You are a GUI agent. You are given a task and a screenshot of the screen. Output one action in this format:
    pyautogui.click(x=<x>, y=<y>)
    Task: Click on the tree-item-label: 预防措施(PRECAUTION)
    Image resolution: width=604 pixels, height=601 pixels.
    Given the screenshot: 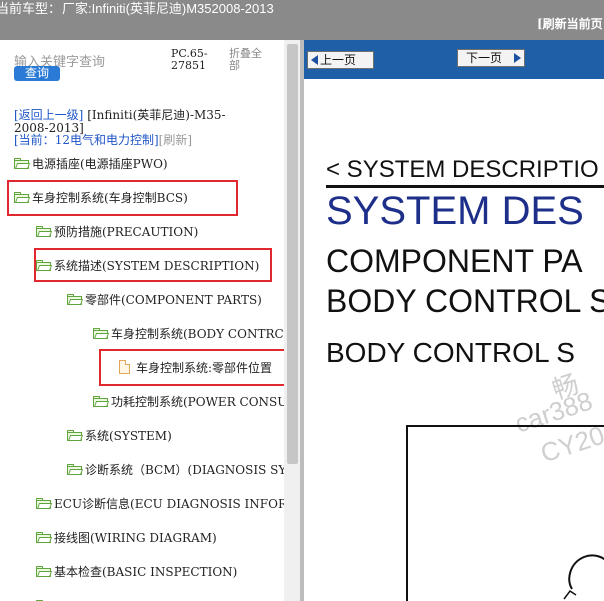 What is the action you would take?
    pyautogui.click(x=126, y=232)
    